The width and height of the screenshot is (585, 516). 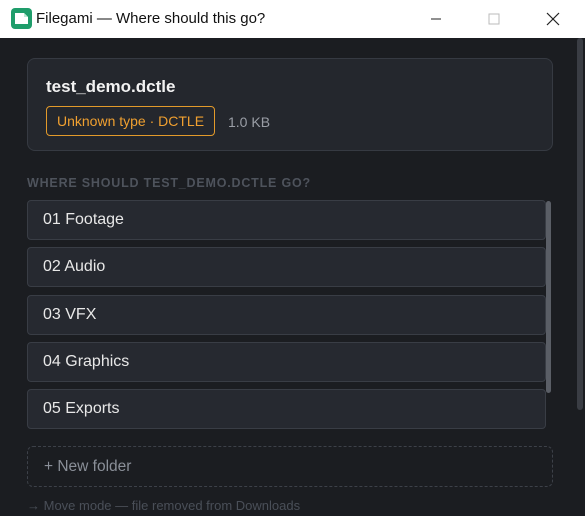 What do you see at coordinates (290, 466) in the screenshot?
I see `new-folder-button: + New folder` at bounding box center [290, 466].